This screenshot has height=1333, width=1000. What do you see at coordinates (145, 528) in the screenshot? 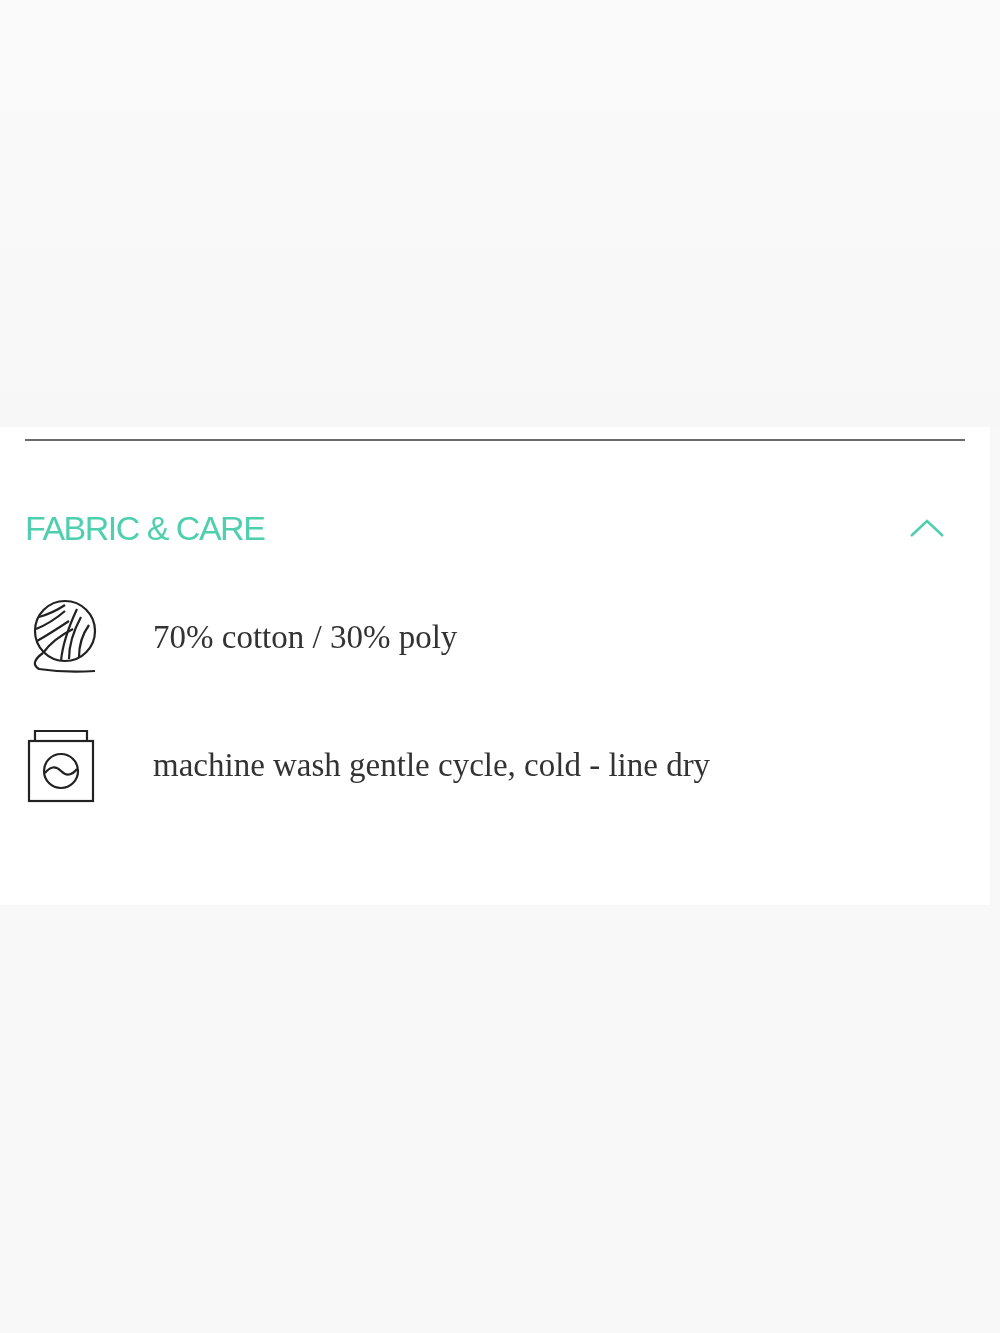
I see `section-title: FABRIC & CARE` at bounding box center [145, 528].